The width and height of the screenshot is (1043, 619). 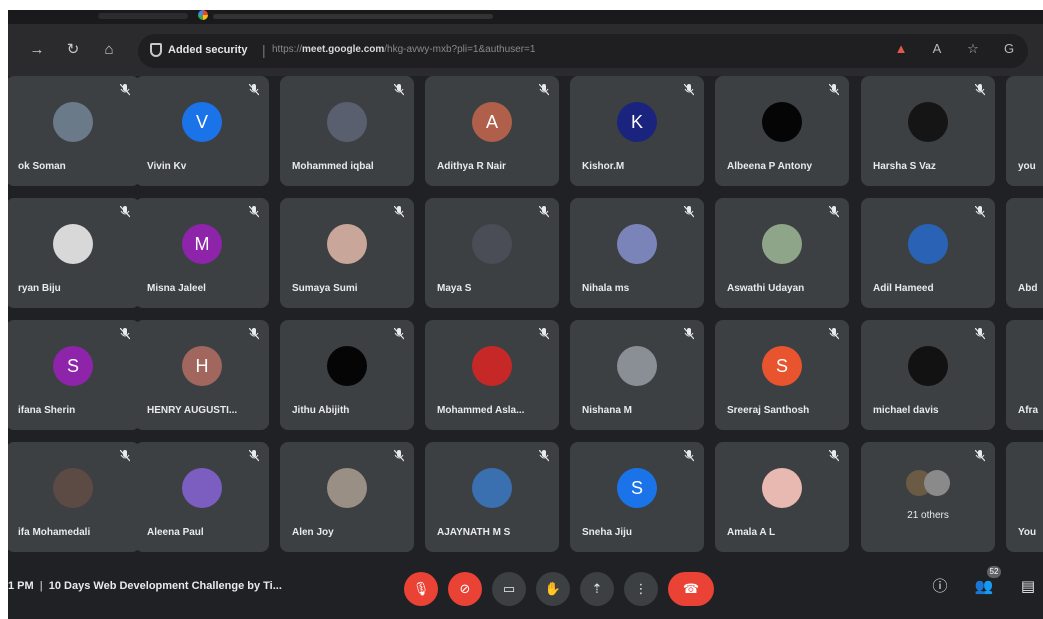 I want to click on participant-name: ifana Sherin, so click(x=47, y=410).